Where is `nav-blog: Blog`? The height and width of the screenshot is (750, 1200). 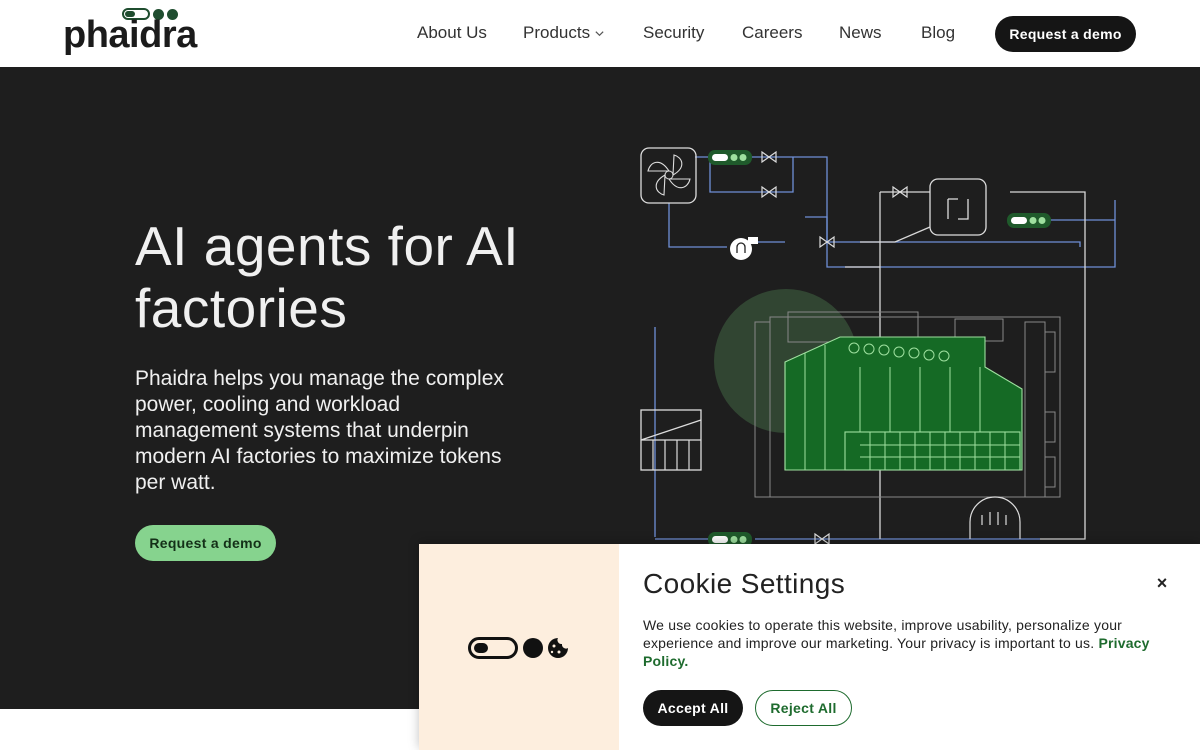 nav-blog: Blog is located at coordinates (938, 33).